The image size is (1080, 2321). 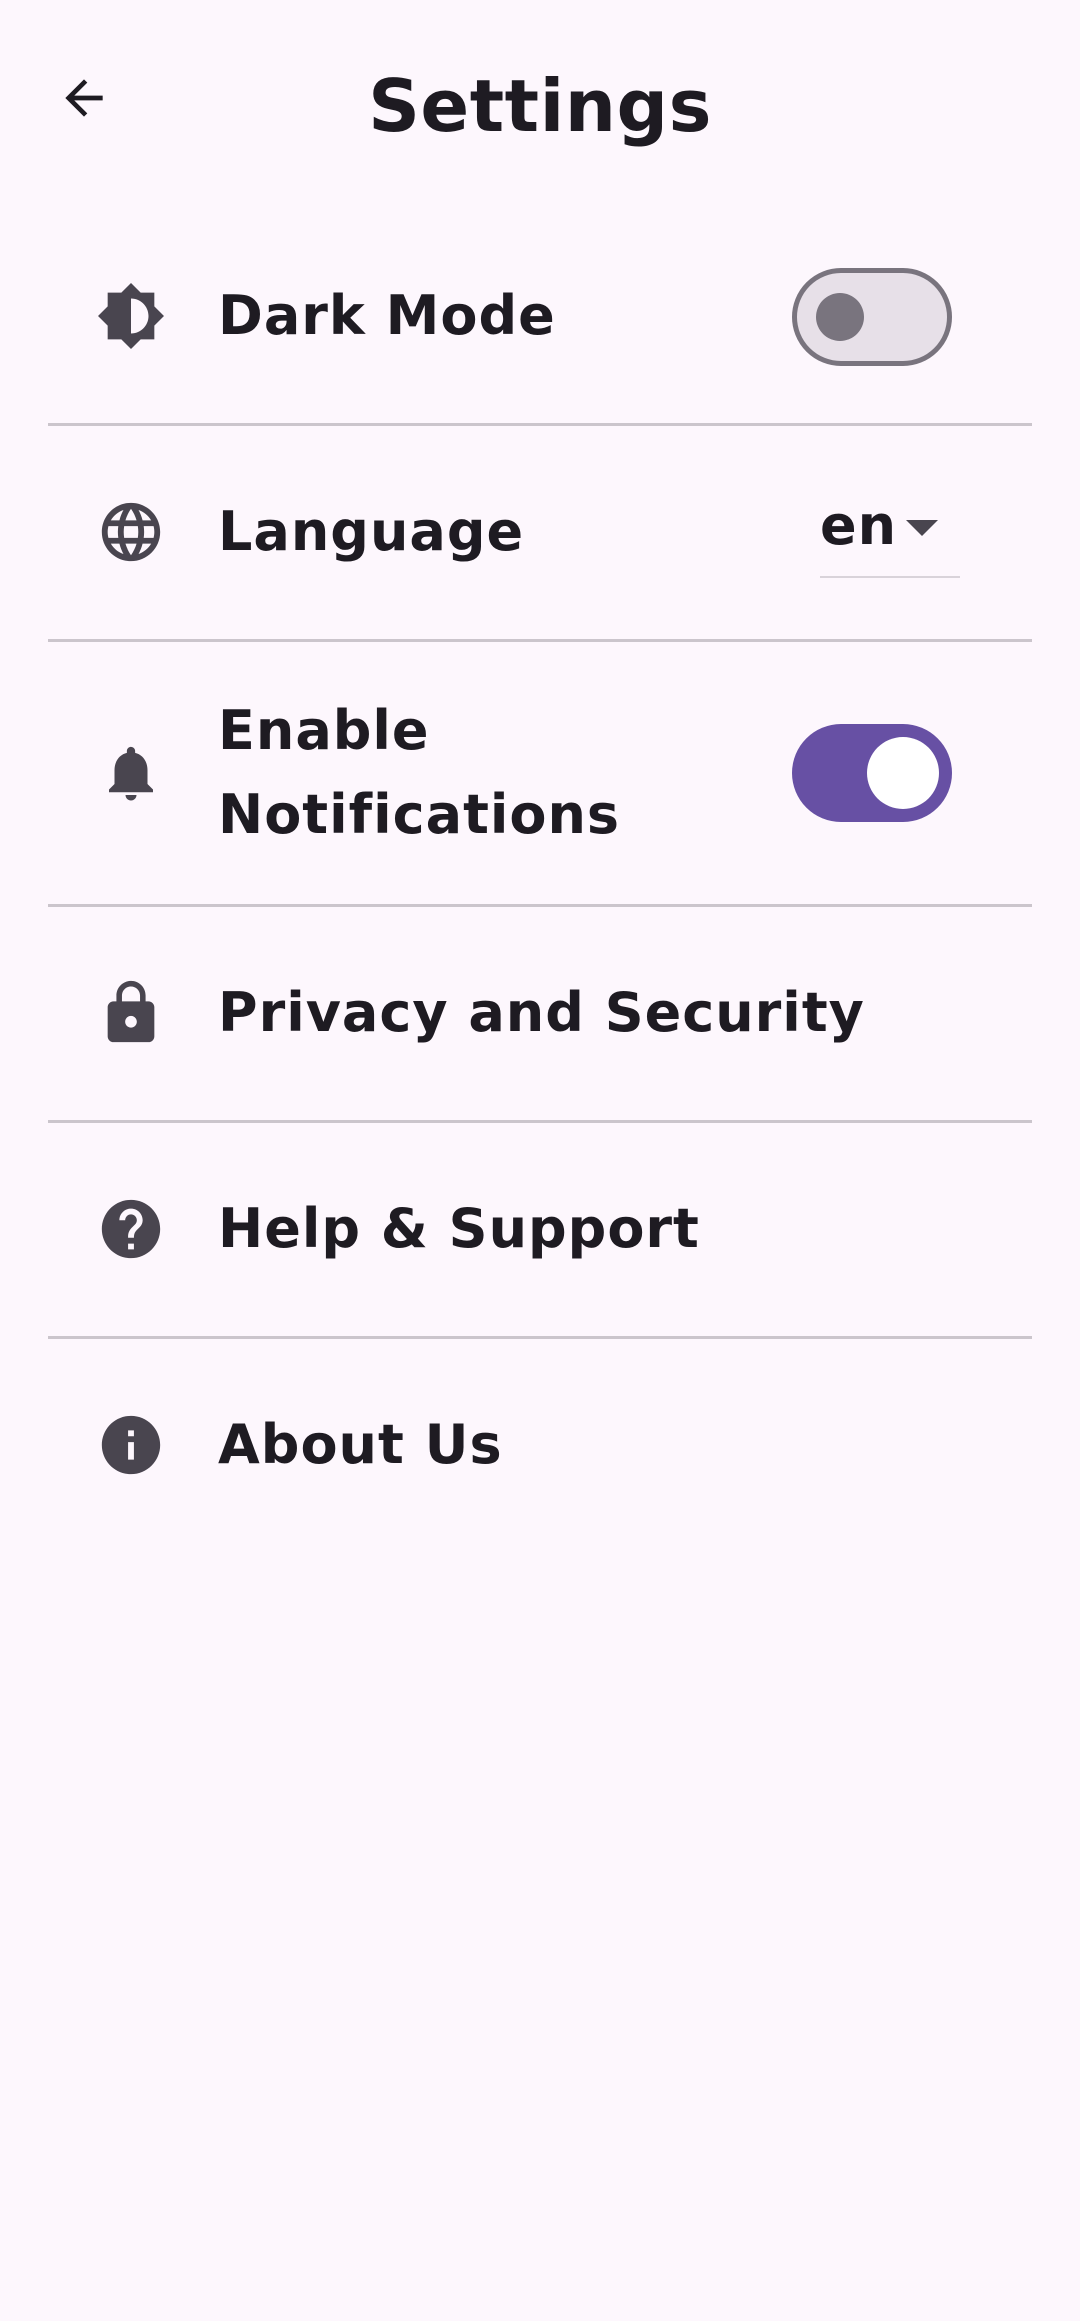 What do you see at coordinates (131, 1013) in the screenshot?
I see `lock-icon` at bounding box center [131, 1013].